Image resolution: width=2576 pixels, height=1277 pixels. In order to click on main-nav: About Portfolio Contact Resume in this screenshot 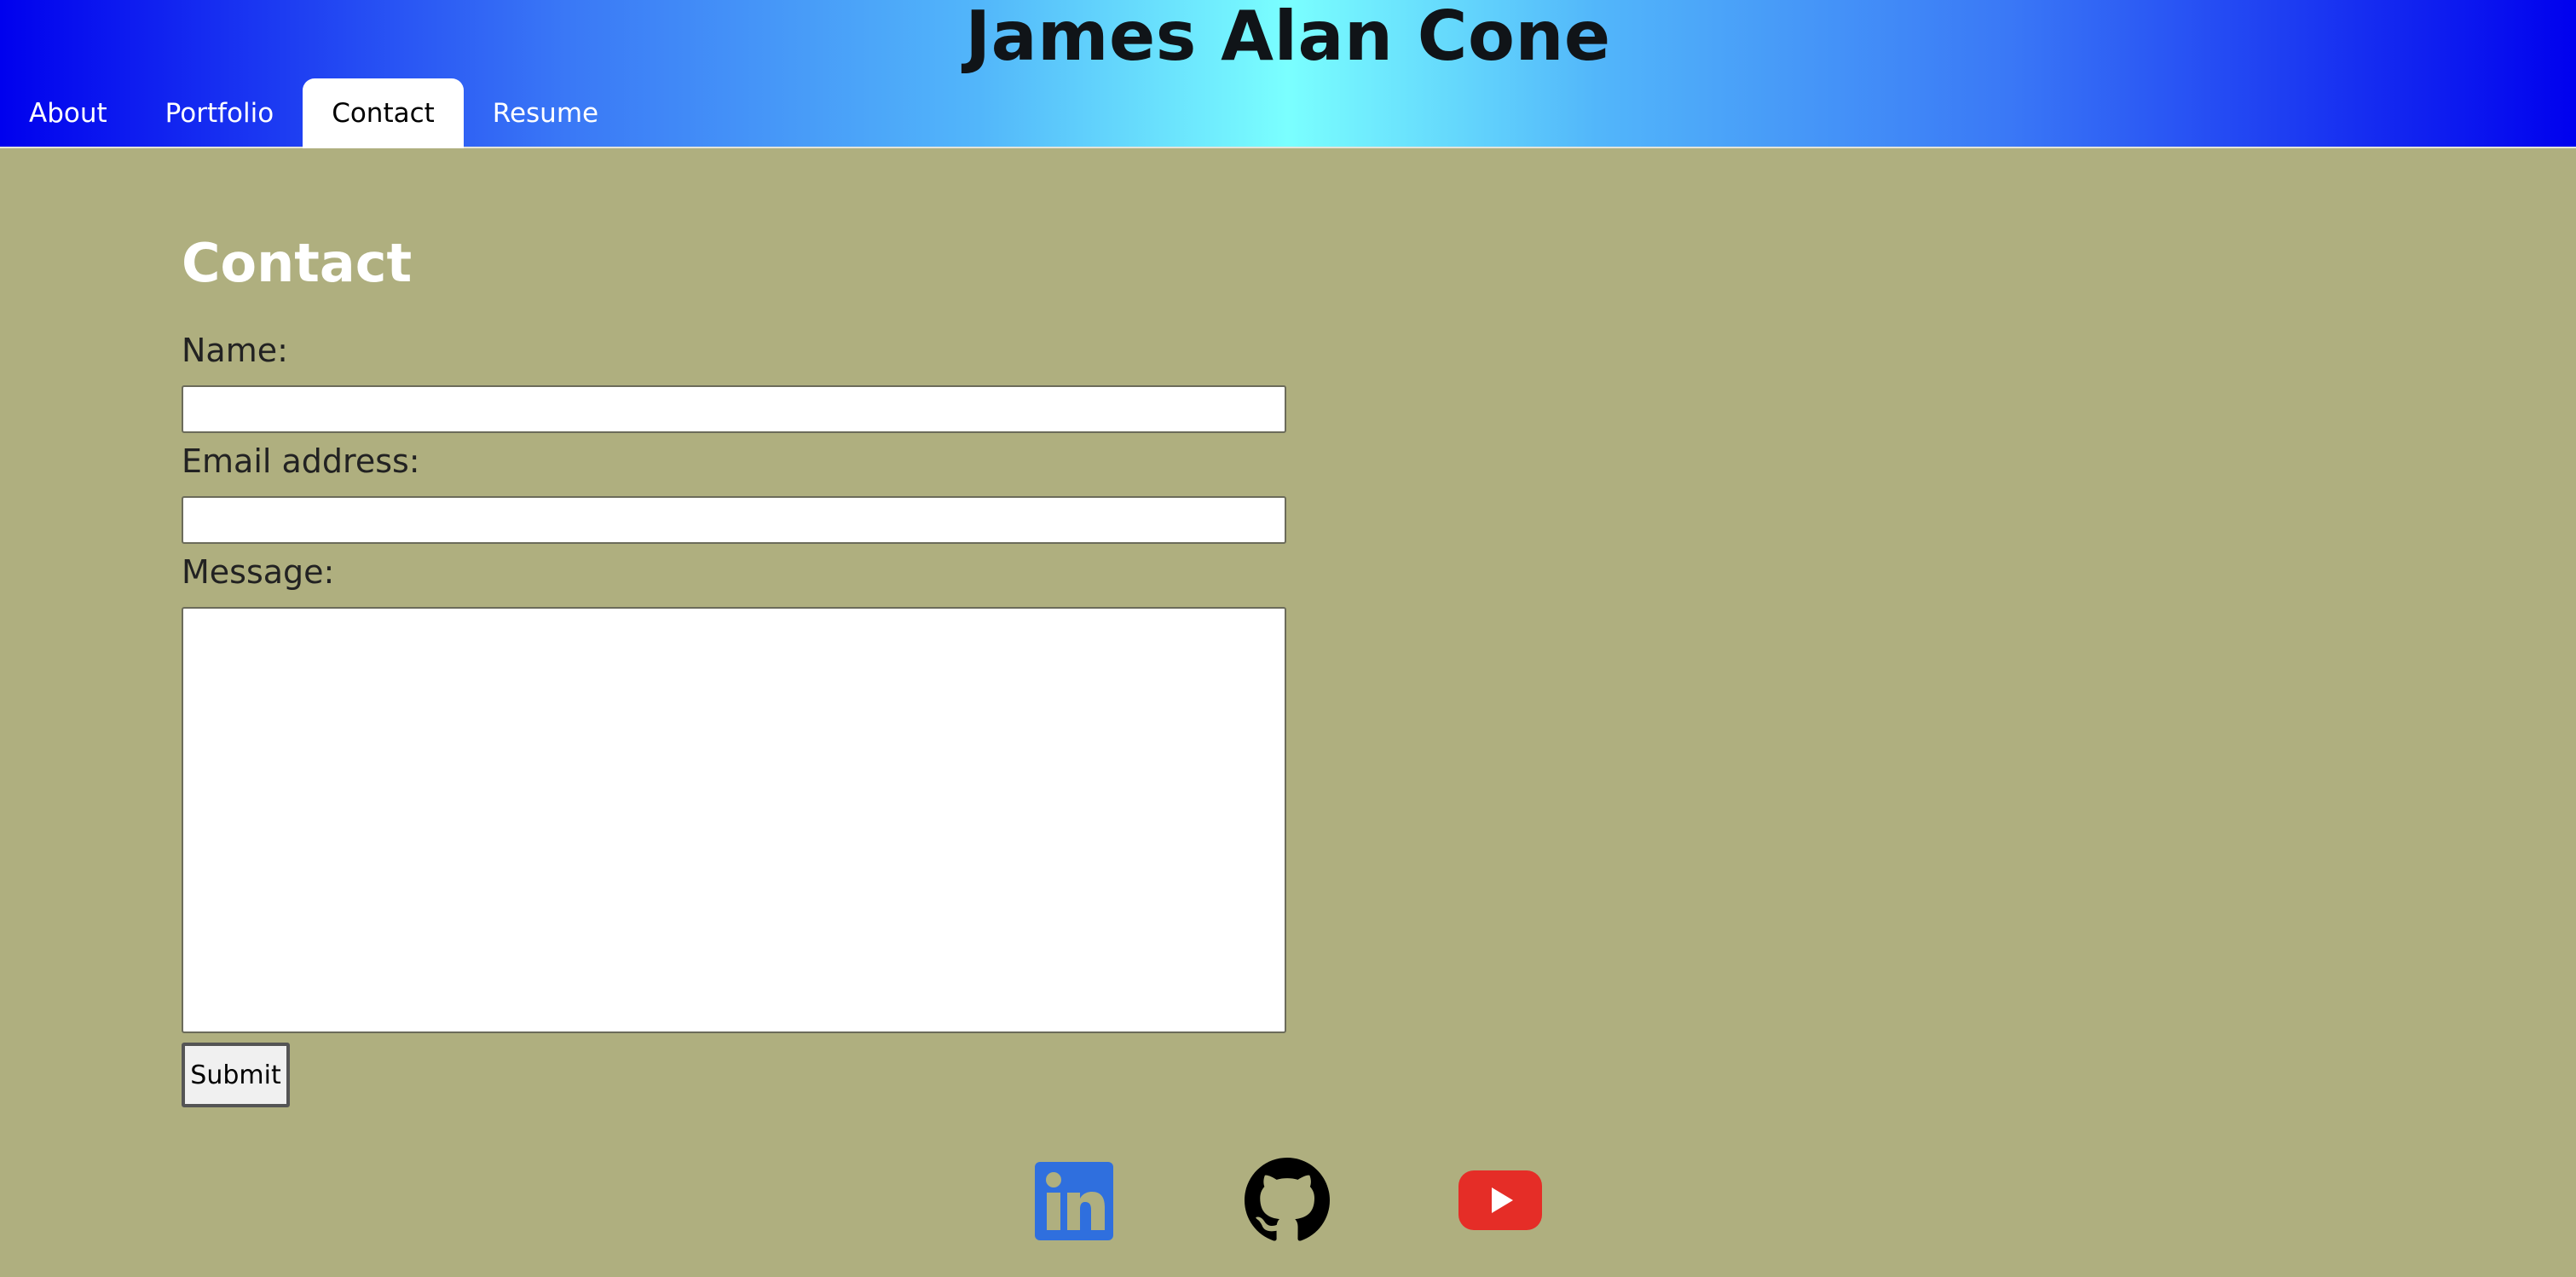, I will do `click(313, 113)`.